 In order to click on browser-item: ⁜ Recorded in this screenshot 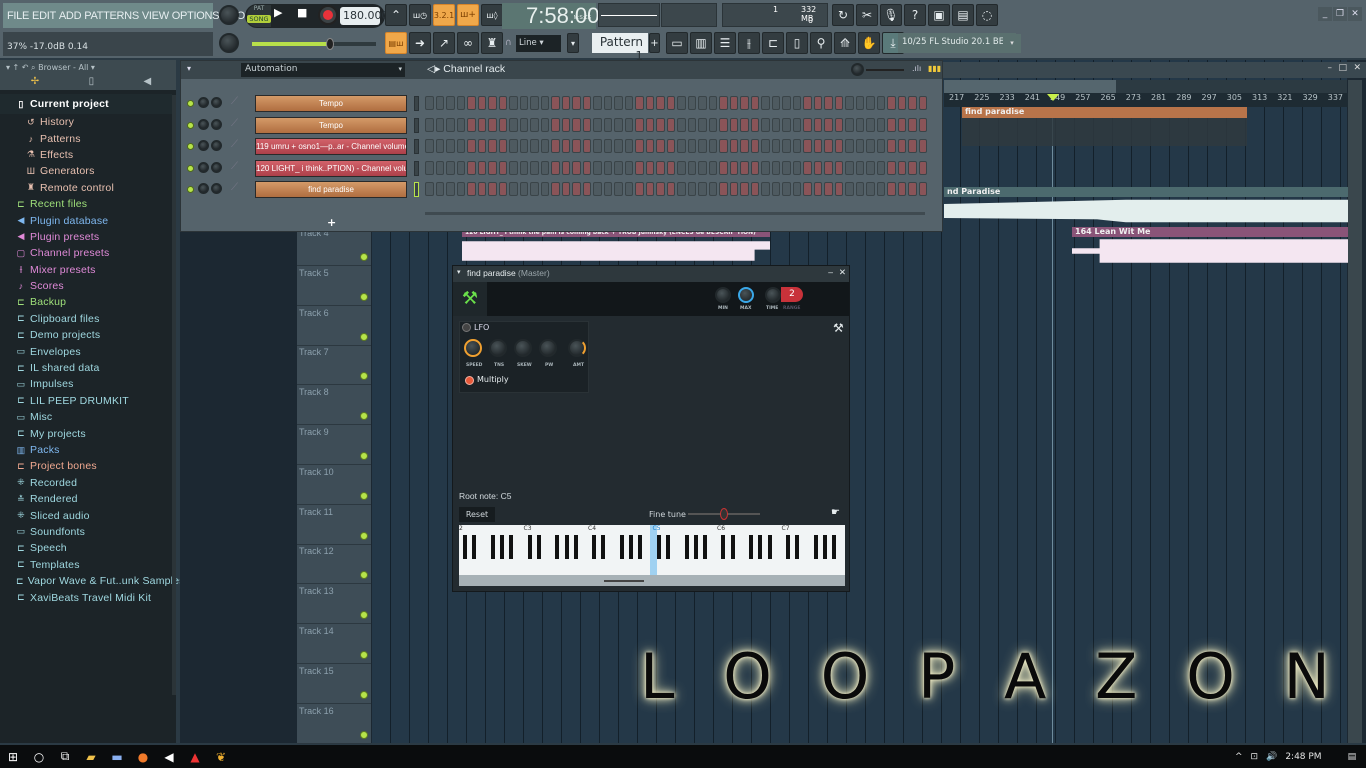, I will do `click(86, 483)`.